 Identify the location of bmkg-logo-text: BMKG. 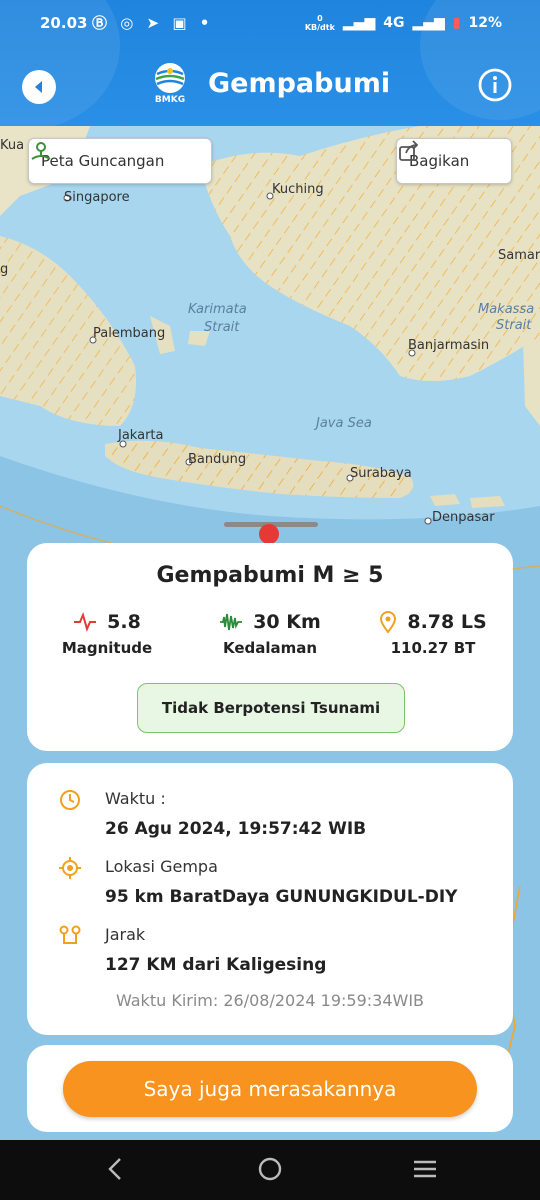
(170, 100).